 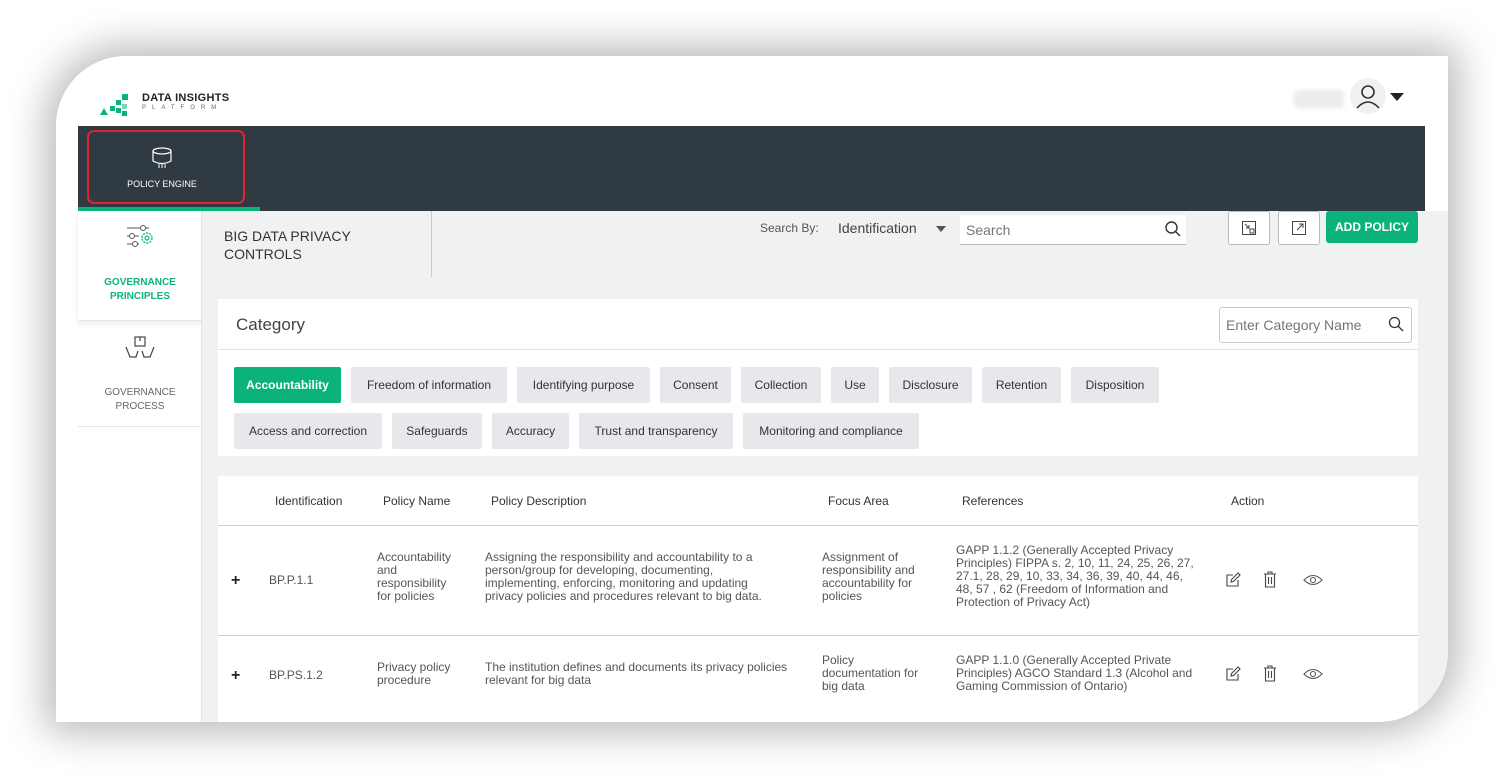 What do you see at coordinates (1368, 96) in the screenshot?
I see `user-avatar-icon` at bounding box center [1368, 96].